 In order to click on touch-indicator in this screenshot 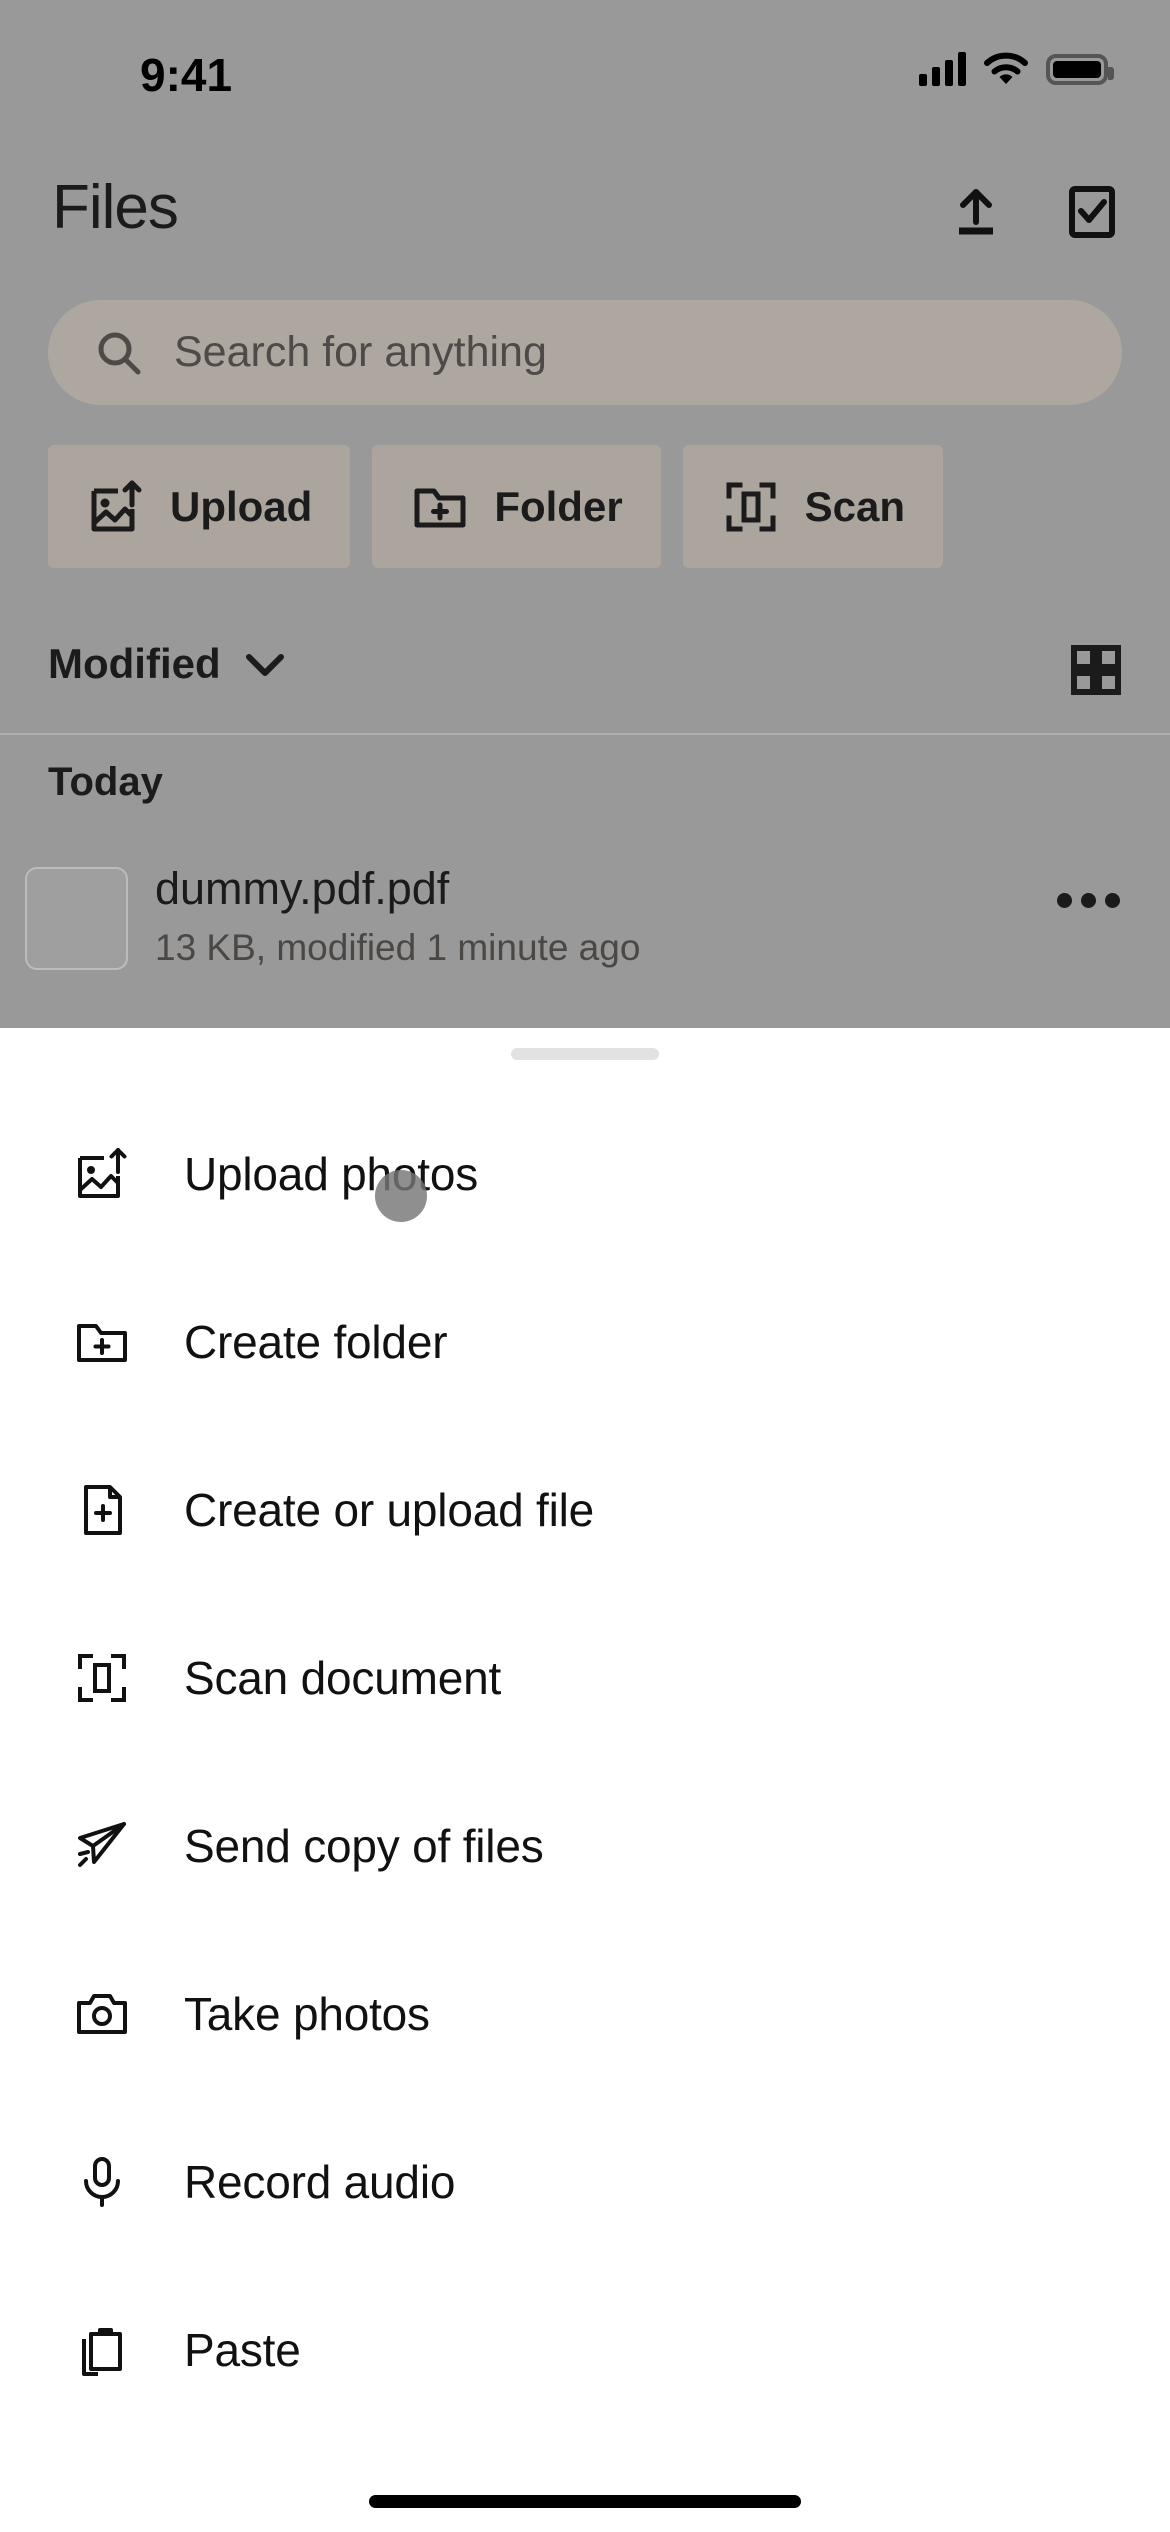, I will do `click(401, 1196)`.